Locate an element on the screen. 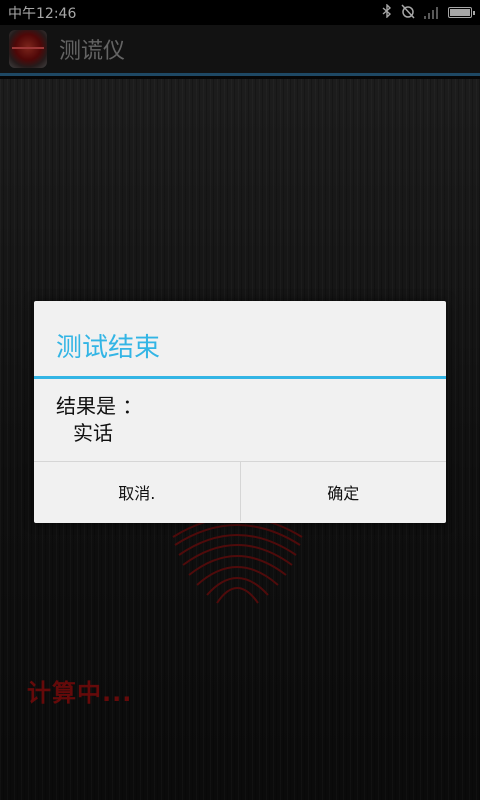 This screenshot has width=480, height=800. dialog-buttons: 取消. 确定 is located at coordinates (240, 491).